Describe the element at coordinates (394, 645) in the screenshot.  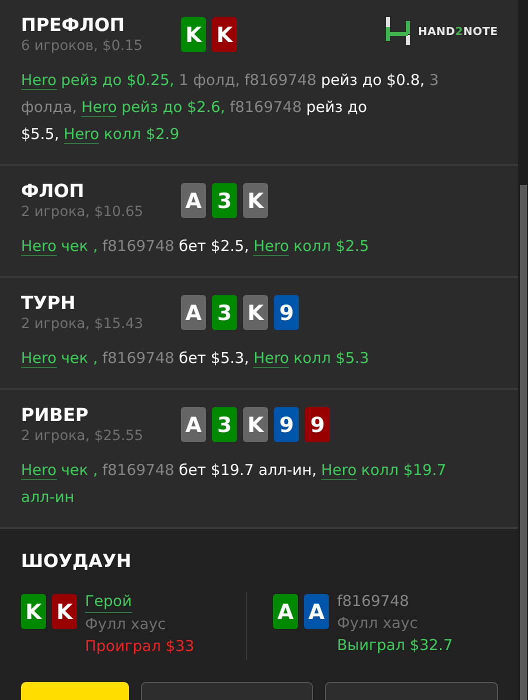
I see `result-text: Выиграл $32.7` at that location.